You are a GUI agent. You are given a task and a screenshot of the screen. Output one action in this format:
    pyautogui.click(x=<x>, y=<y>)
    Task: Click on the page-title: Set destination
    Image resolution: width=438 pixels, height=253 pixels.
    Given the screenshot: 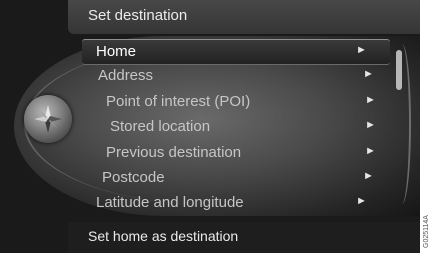 What is the action you would take?
    pyautogui.click(x=138, y=15)
    